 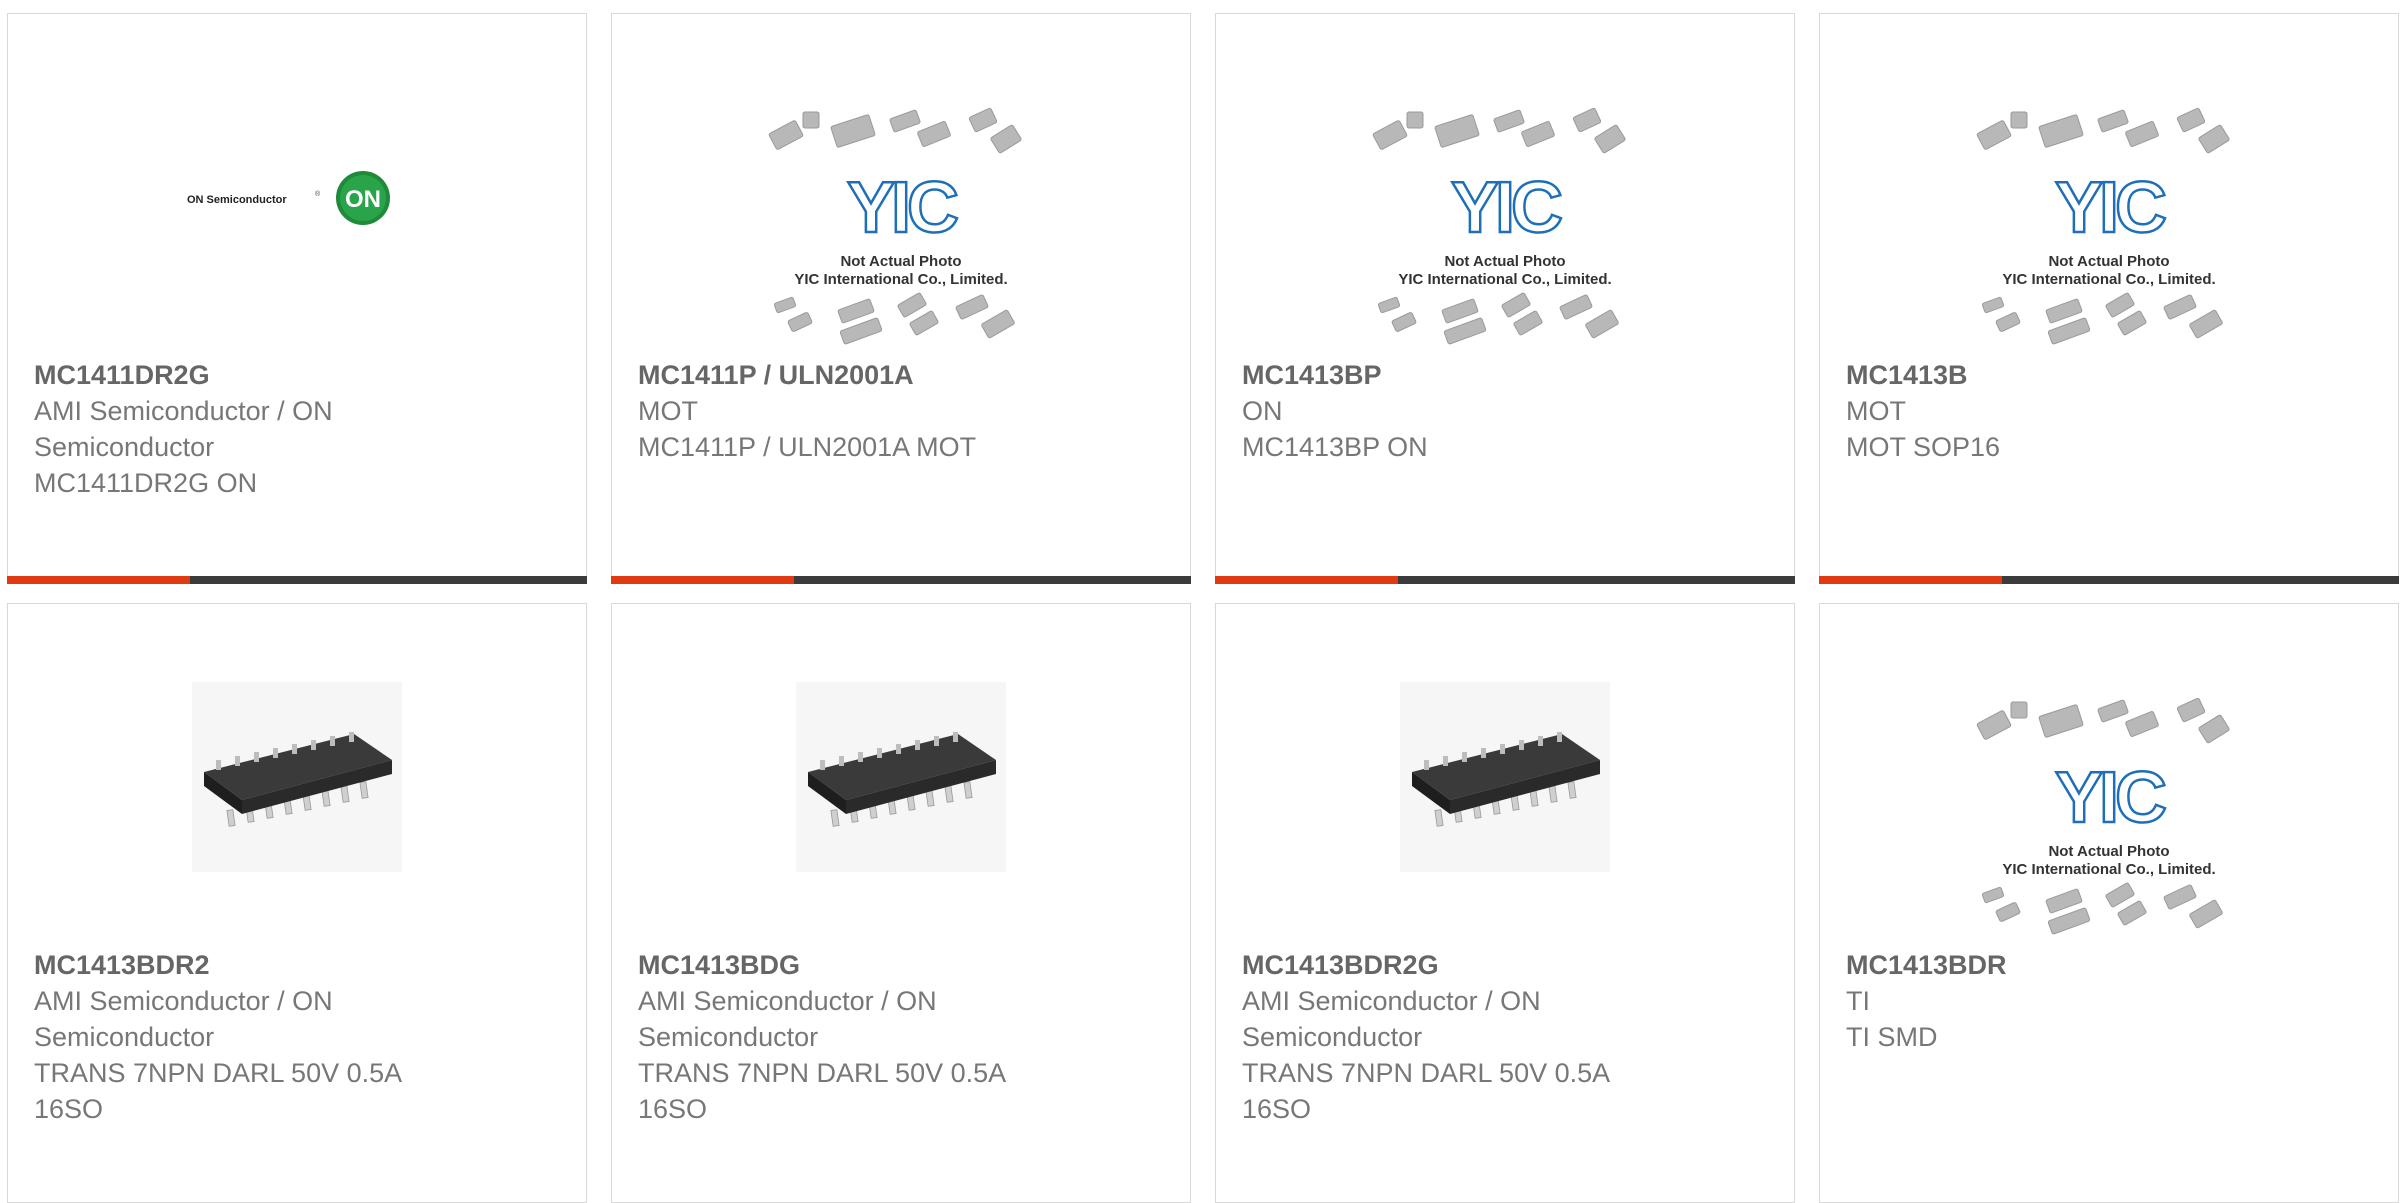 I want to click on part-number: MC1411P / ULN2001A, so click(x=901, y=375).